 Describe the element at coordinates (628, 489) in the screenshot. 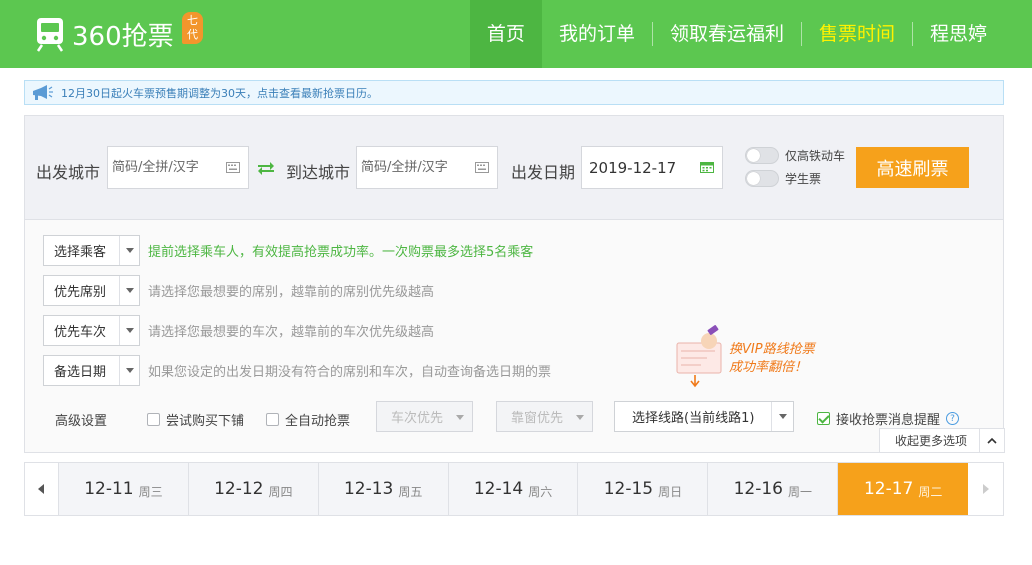

I see `date-tab-date: 12-15` at that location.